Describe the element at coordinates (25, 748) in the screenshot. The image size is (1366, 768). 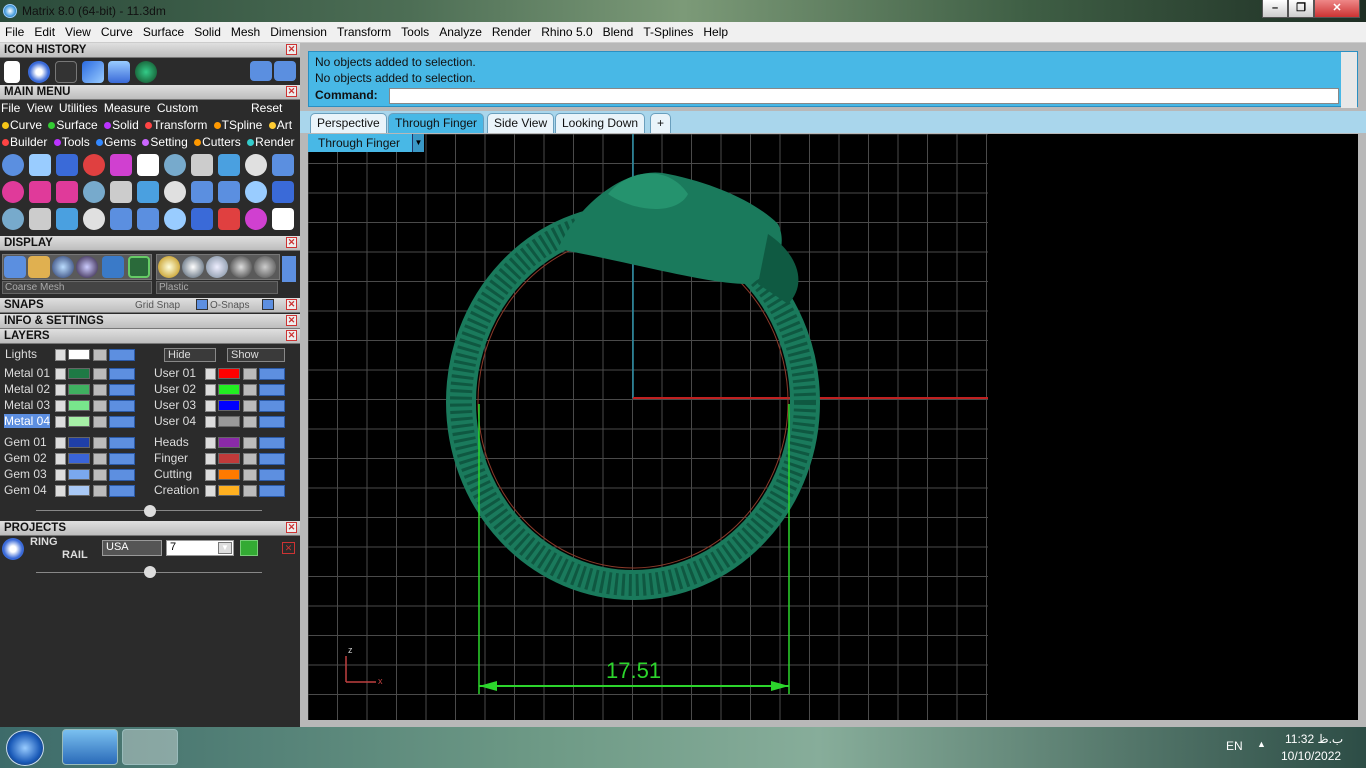
I see `start-button` at that location.